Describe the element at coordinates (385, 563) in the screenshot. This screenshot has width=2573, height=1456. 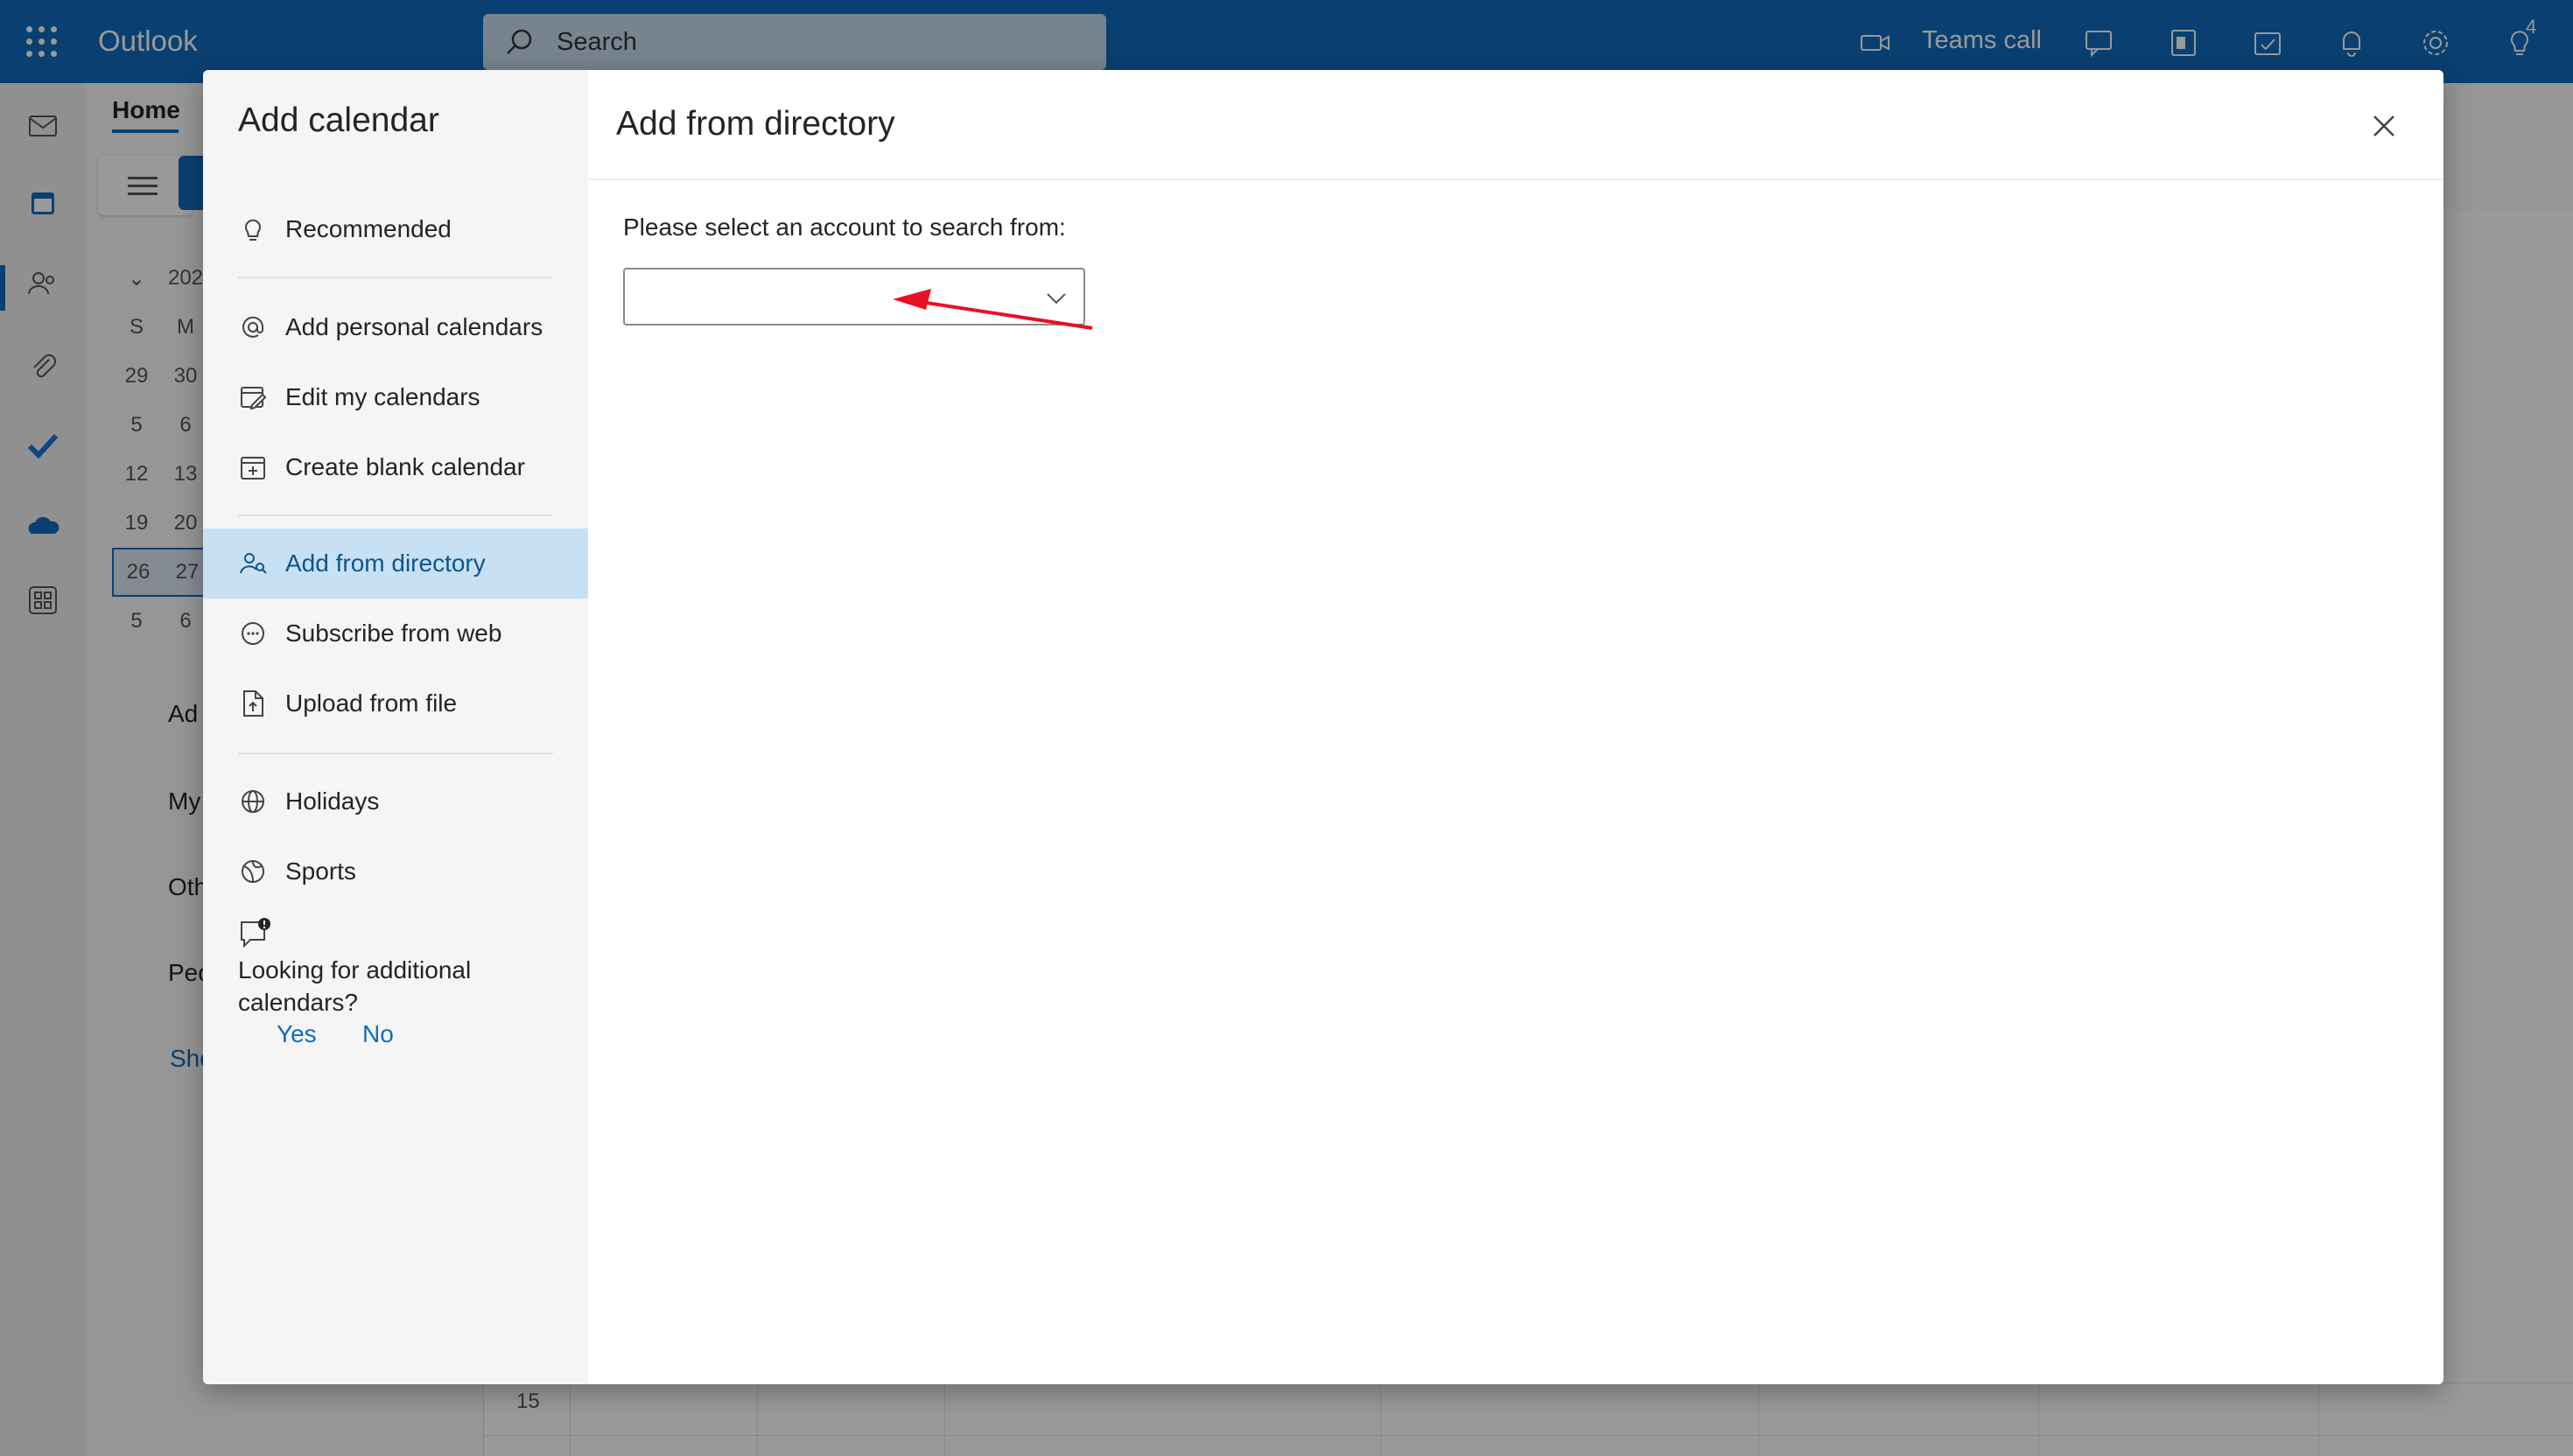
I see `nav-add-directory-label: Add from directory` at that location.